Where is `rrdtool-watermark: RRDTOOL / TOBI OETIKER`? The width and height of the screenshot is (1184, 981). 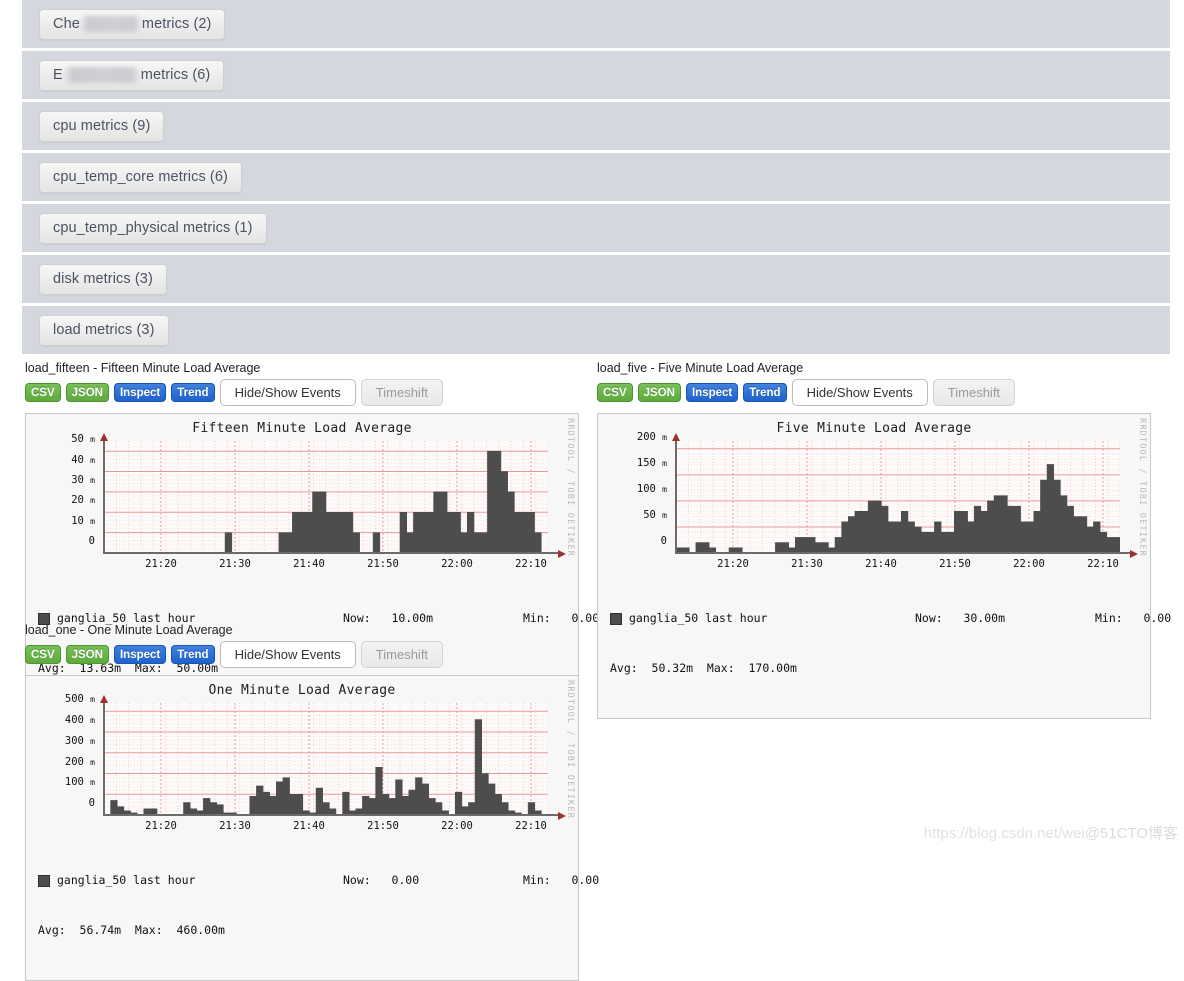 rrdtool-watermark: RRDTOOL / TOBI OETIKER is located at coordinates (570, 749).